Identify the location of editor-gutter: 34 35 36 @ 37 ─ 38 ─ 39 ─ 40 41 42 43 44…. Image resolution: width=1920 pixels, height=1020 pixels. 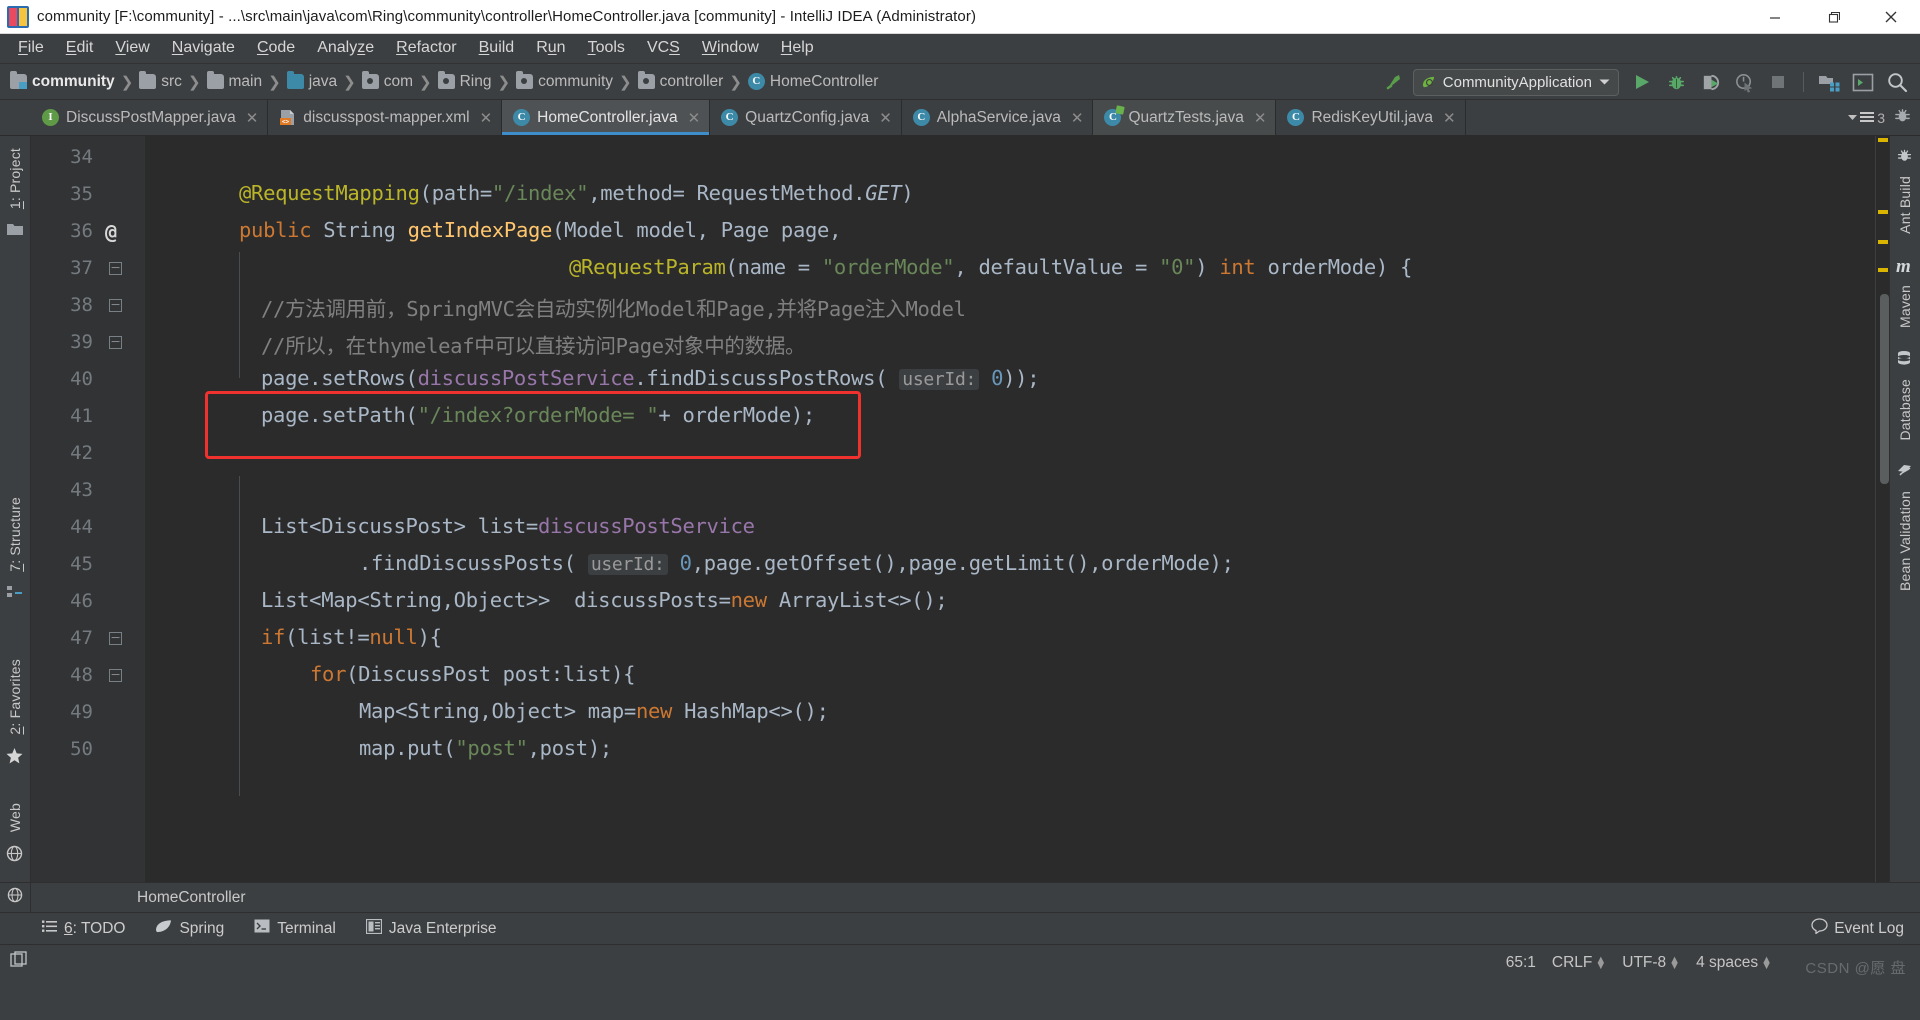
(88, 509).